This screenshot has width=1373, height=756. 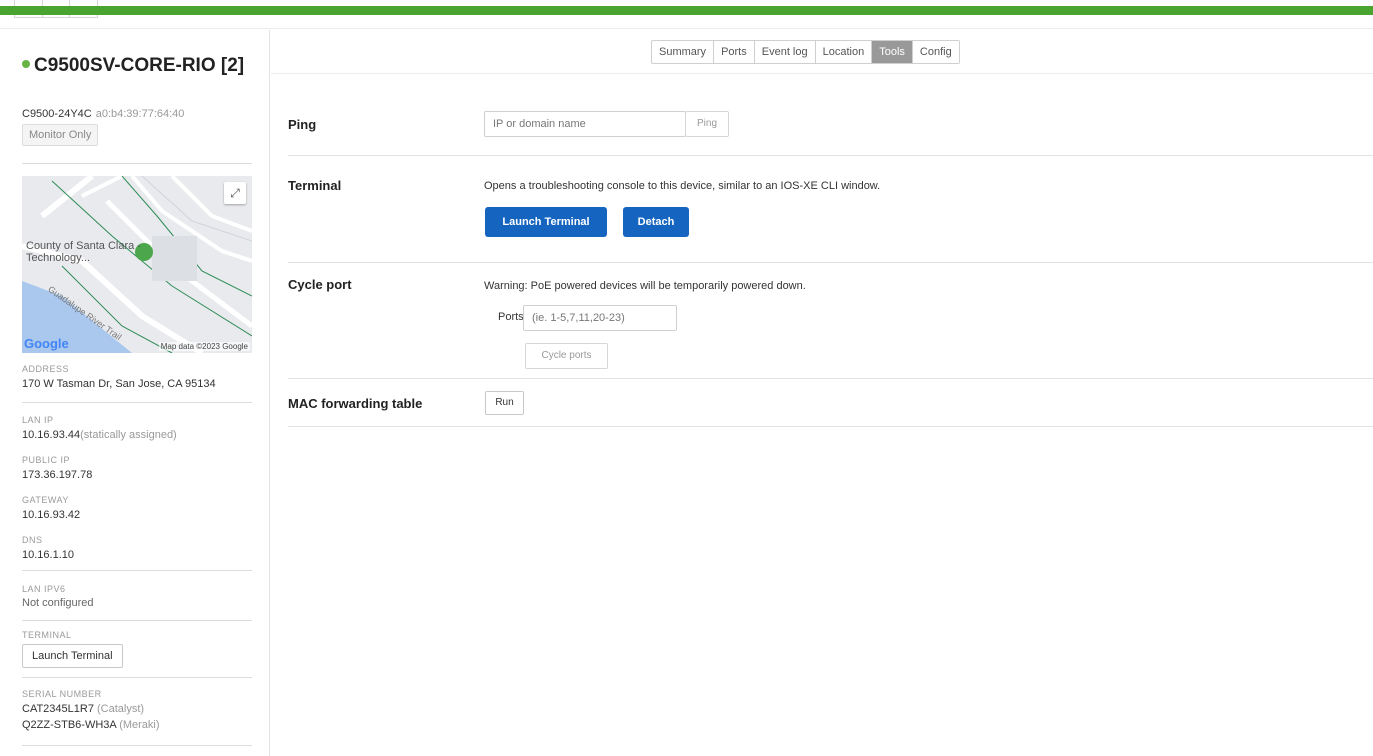 I want to click on status-dot-icon, so click(x=26, y=64).